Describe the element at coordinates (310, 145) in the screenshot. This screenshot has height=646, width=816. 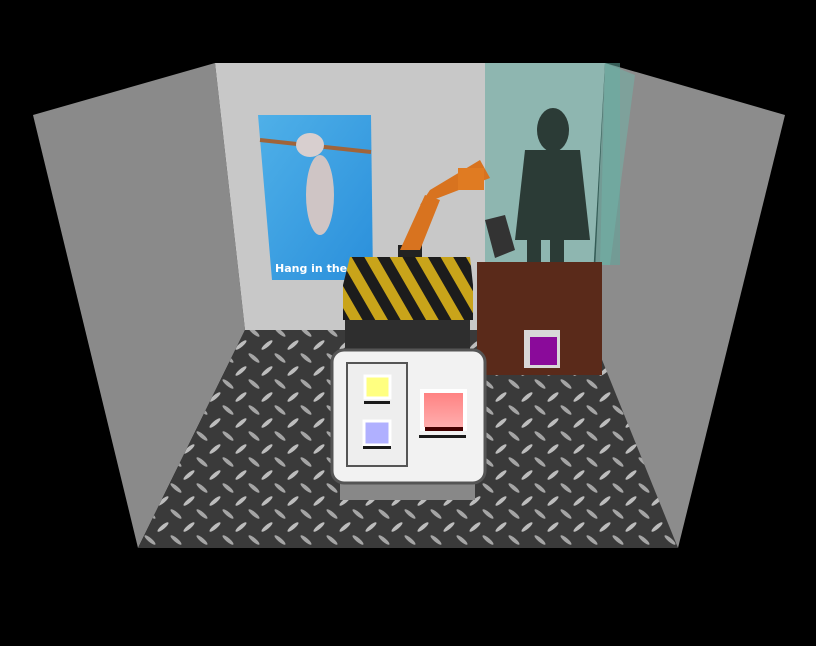
I see `kitten` at that location.